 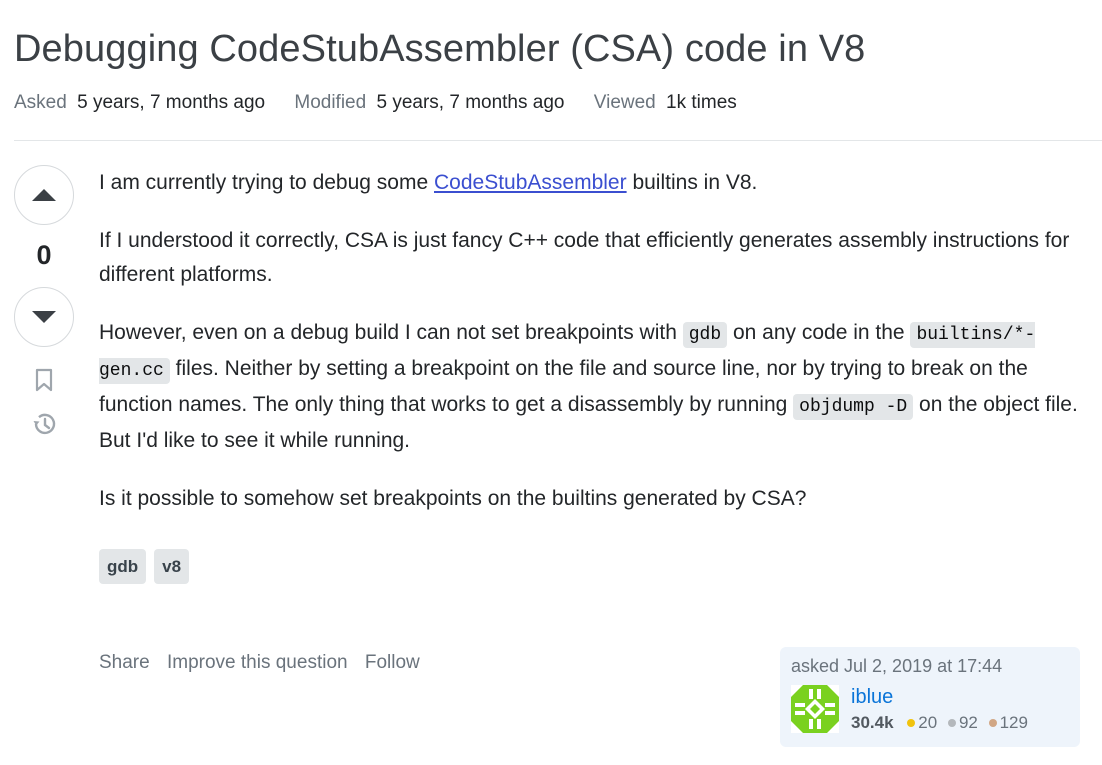 I want to click on gold-badge-count: 20, so click(x=928, y=722).